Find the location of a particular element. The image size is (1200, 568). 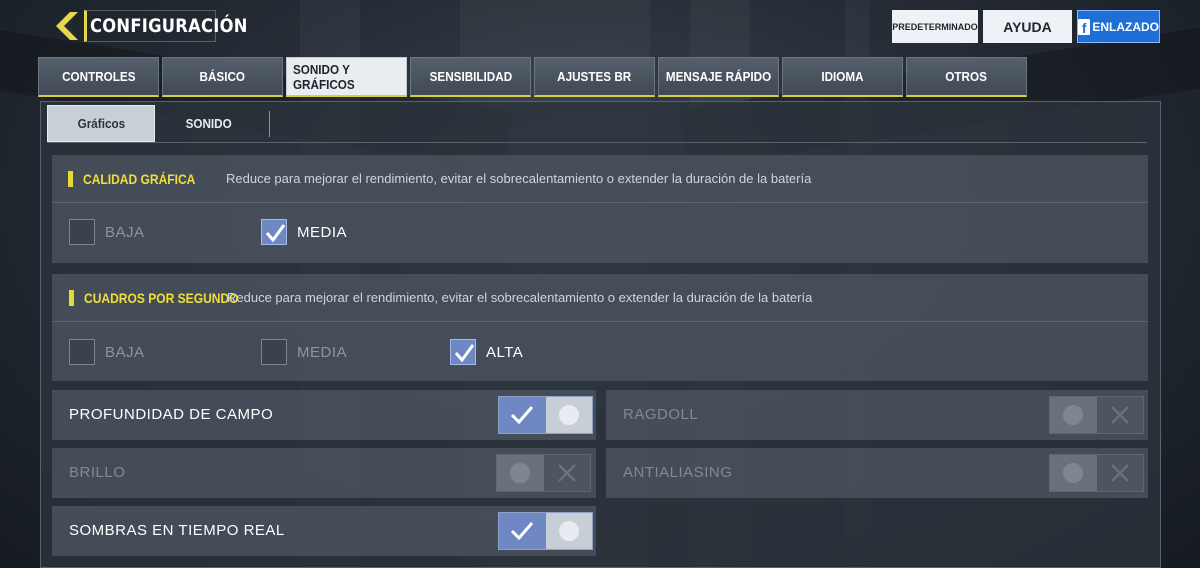

subtab-graficos: Gráficos is located at coordinates (101, 123).